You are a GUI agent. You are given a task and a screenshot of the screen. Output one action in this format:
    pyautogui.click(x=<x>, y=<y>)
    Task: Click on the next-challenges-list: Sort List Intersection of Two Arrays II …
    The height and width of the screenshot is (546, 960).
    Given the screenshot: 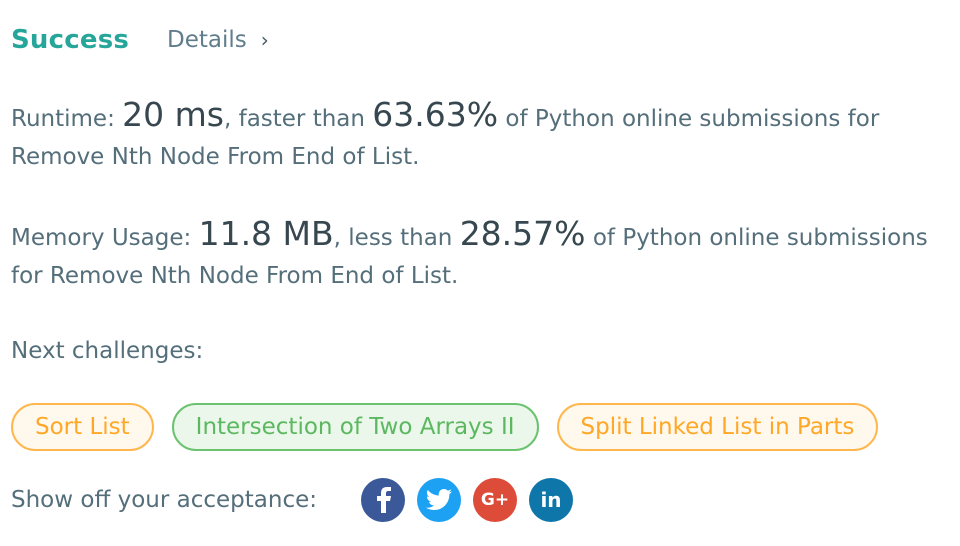 What is the action you would take?
    pyautogui.click(x=445, y=427)
    